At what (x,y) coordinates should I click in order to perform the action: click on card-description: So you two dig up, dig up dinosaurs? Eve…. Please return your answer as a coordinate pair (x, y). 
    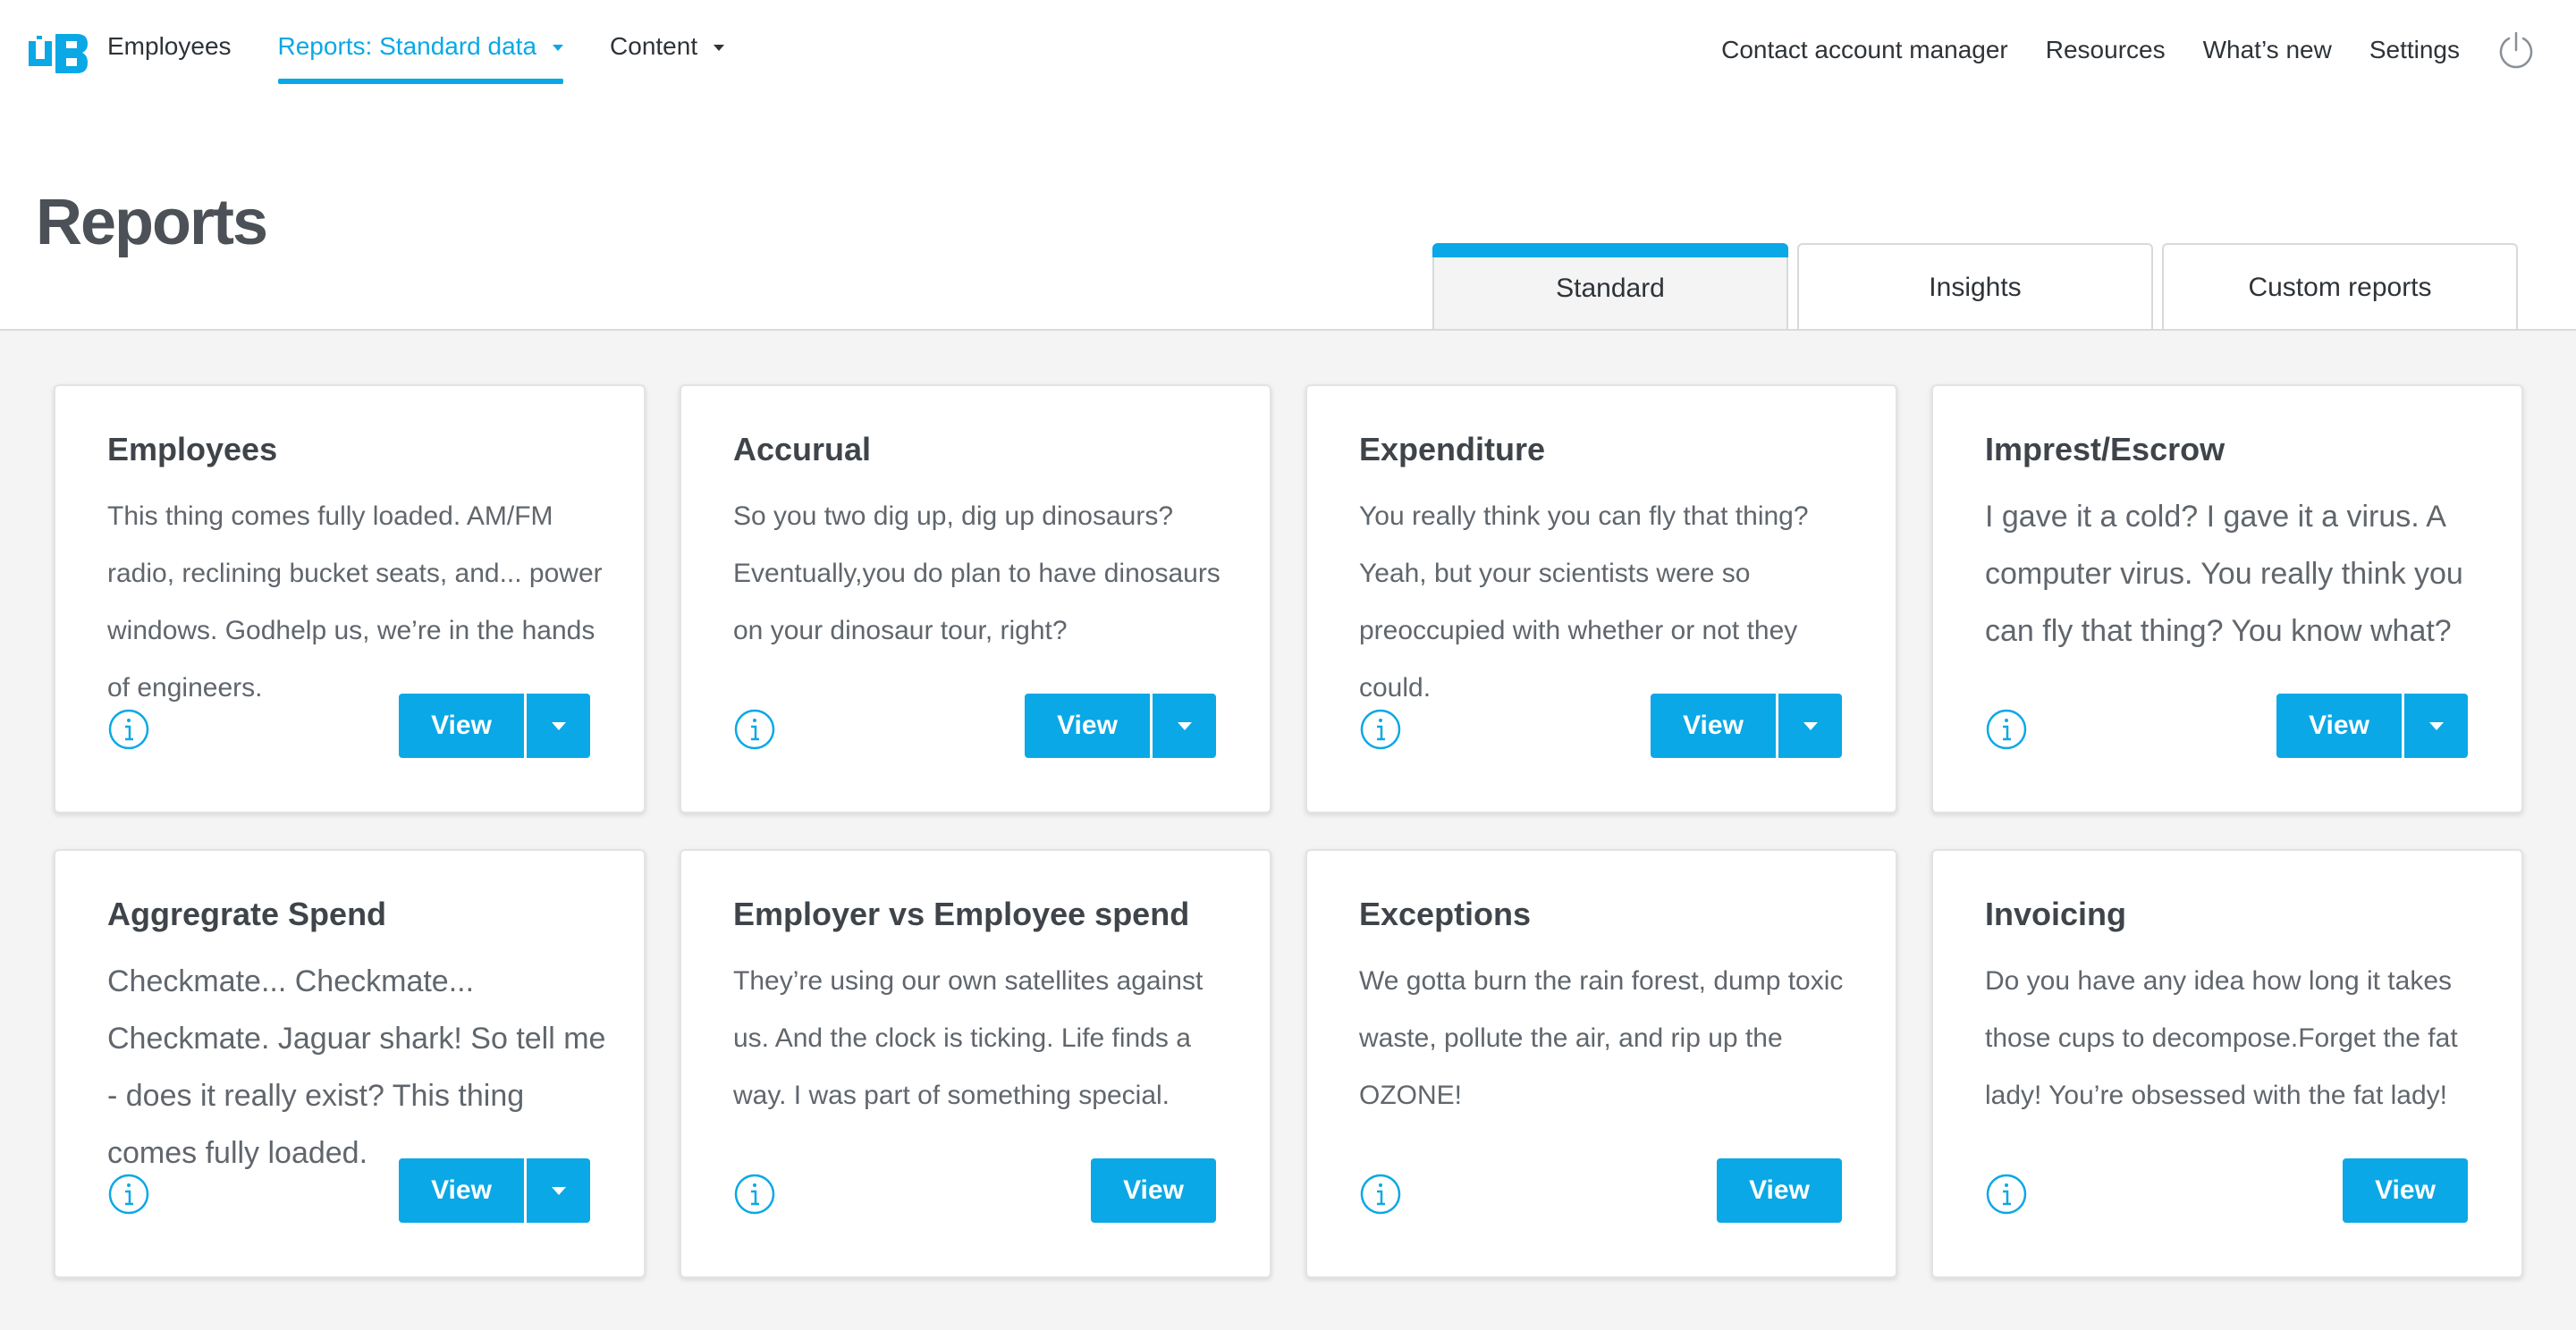
    Looking at the image, I should click on (976, 573).